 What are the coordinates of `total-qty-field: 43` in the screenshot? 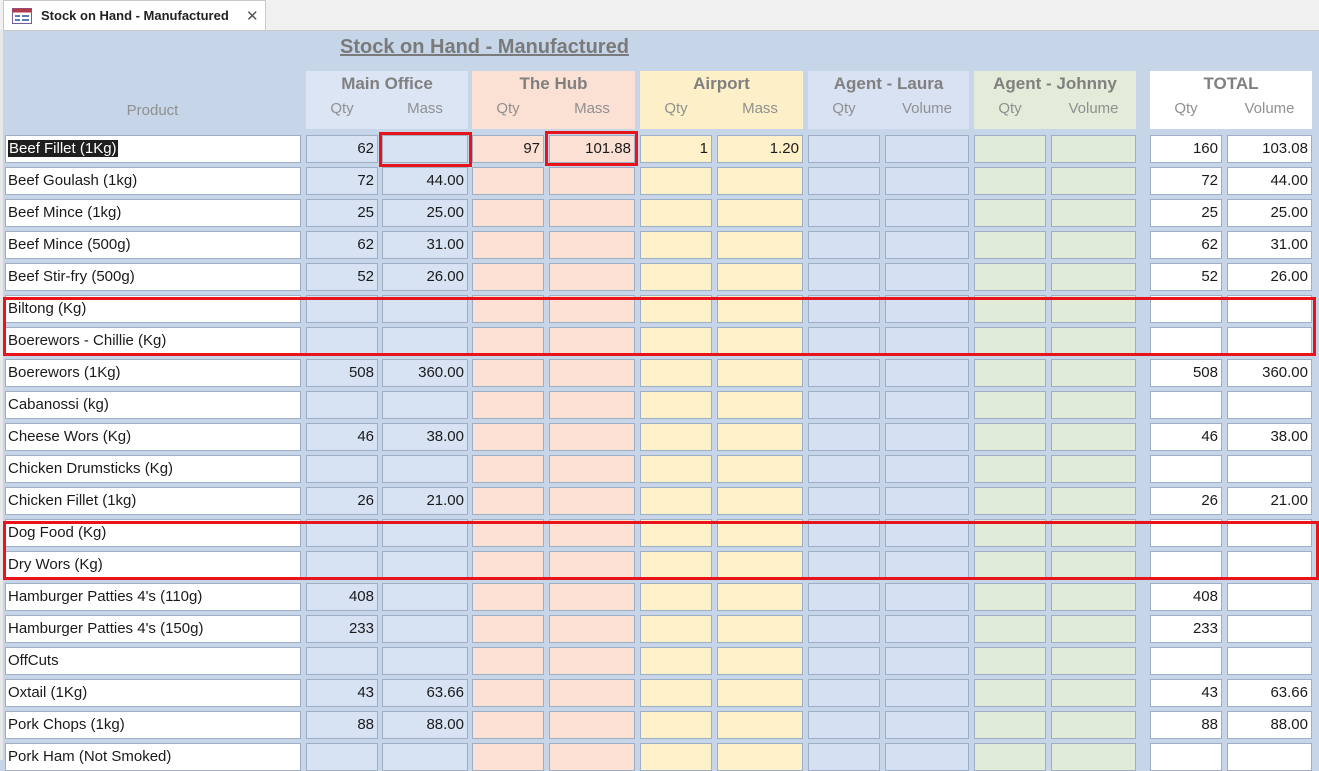 It's located at (1186, 693).